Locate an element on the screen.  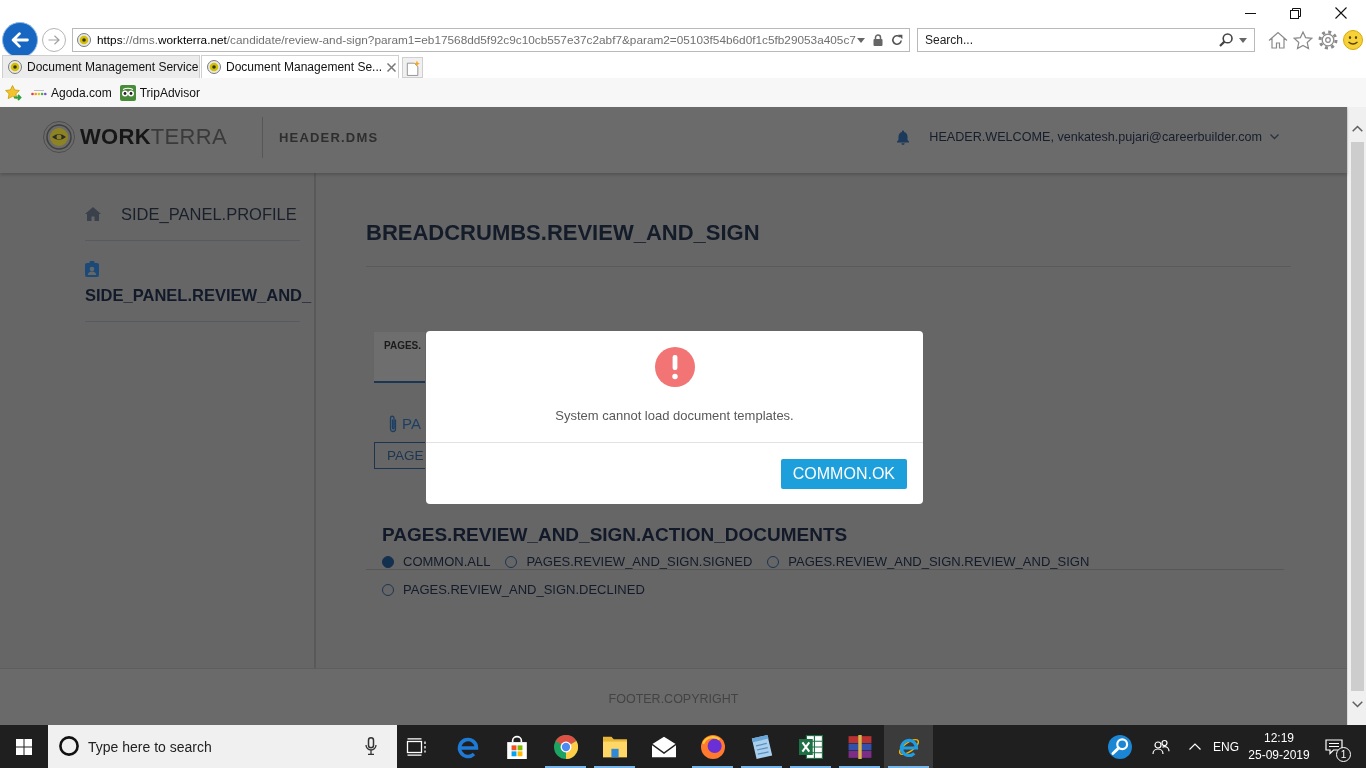
radio-label: COMMON.ALL is located at coordinates (447, 561).